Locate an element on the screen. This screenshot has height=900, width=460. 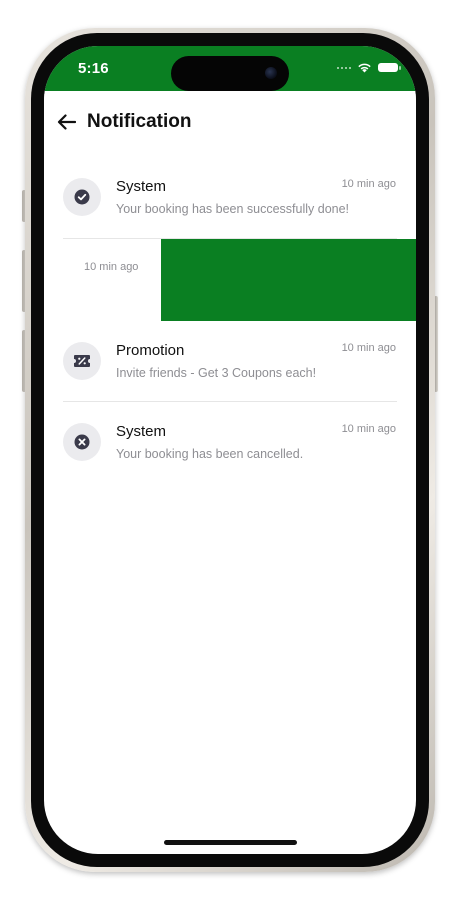
swiped-item-content: 10 min ago is located at coordinates (102, 280).